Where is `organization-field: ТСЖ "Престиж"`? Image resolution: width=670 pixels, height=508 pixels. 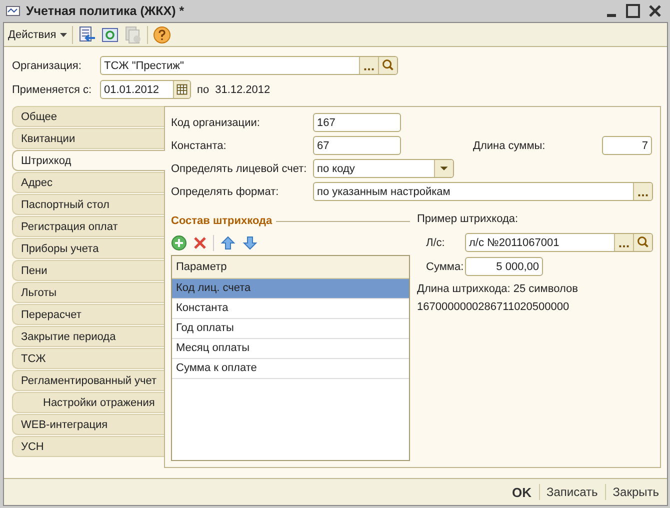
organization-field: ТСЖ "Престиж" is located at coordinates (249, 65).